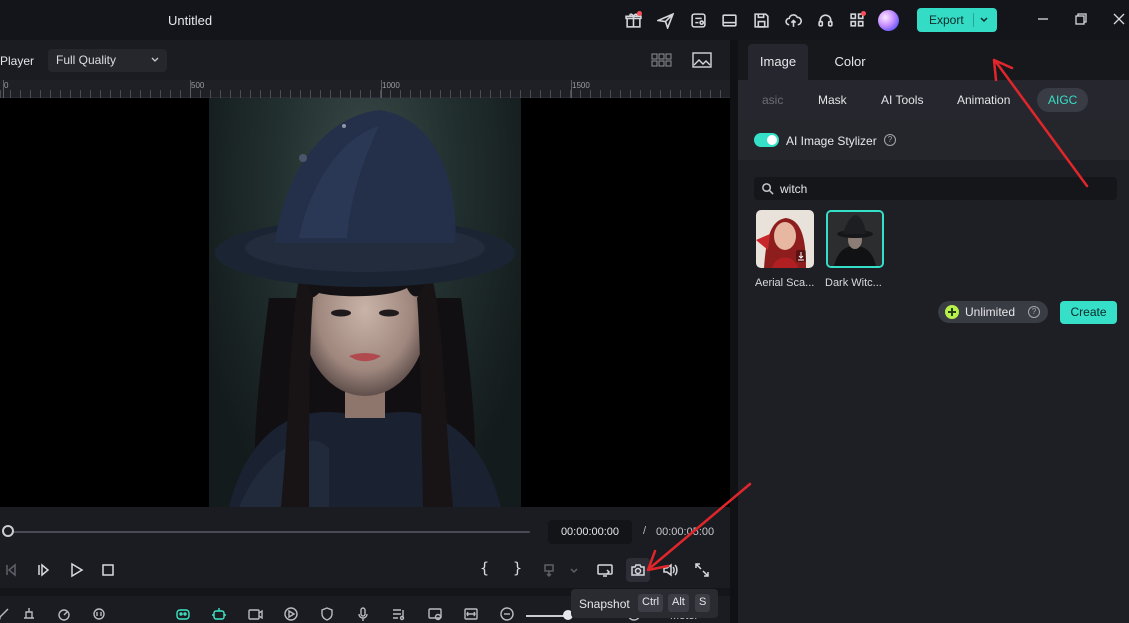 The image size is (1129, 623). I want to click on insert-icon, so click(551, 570).